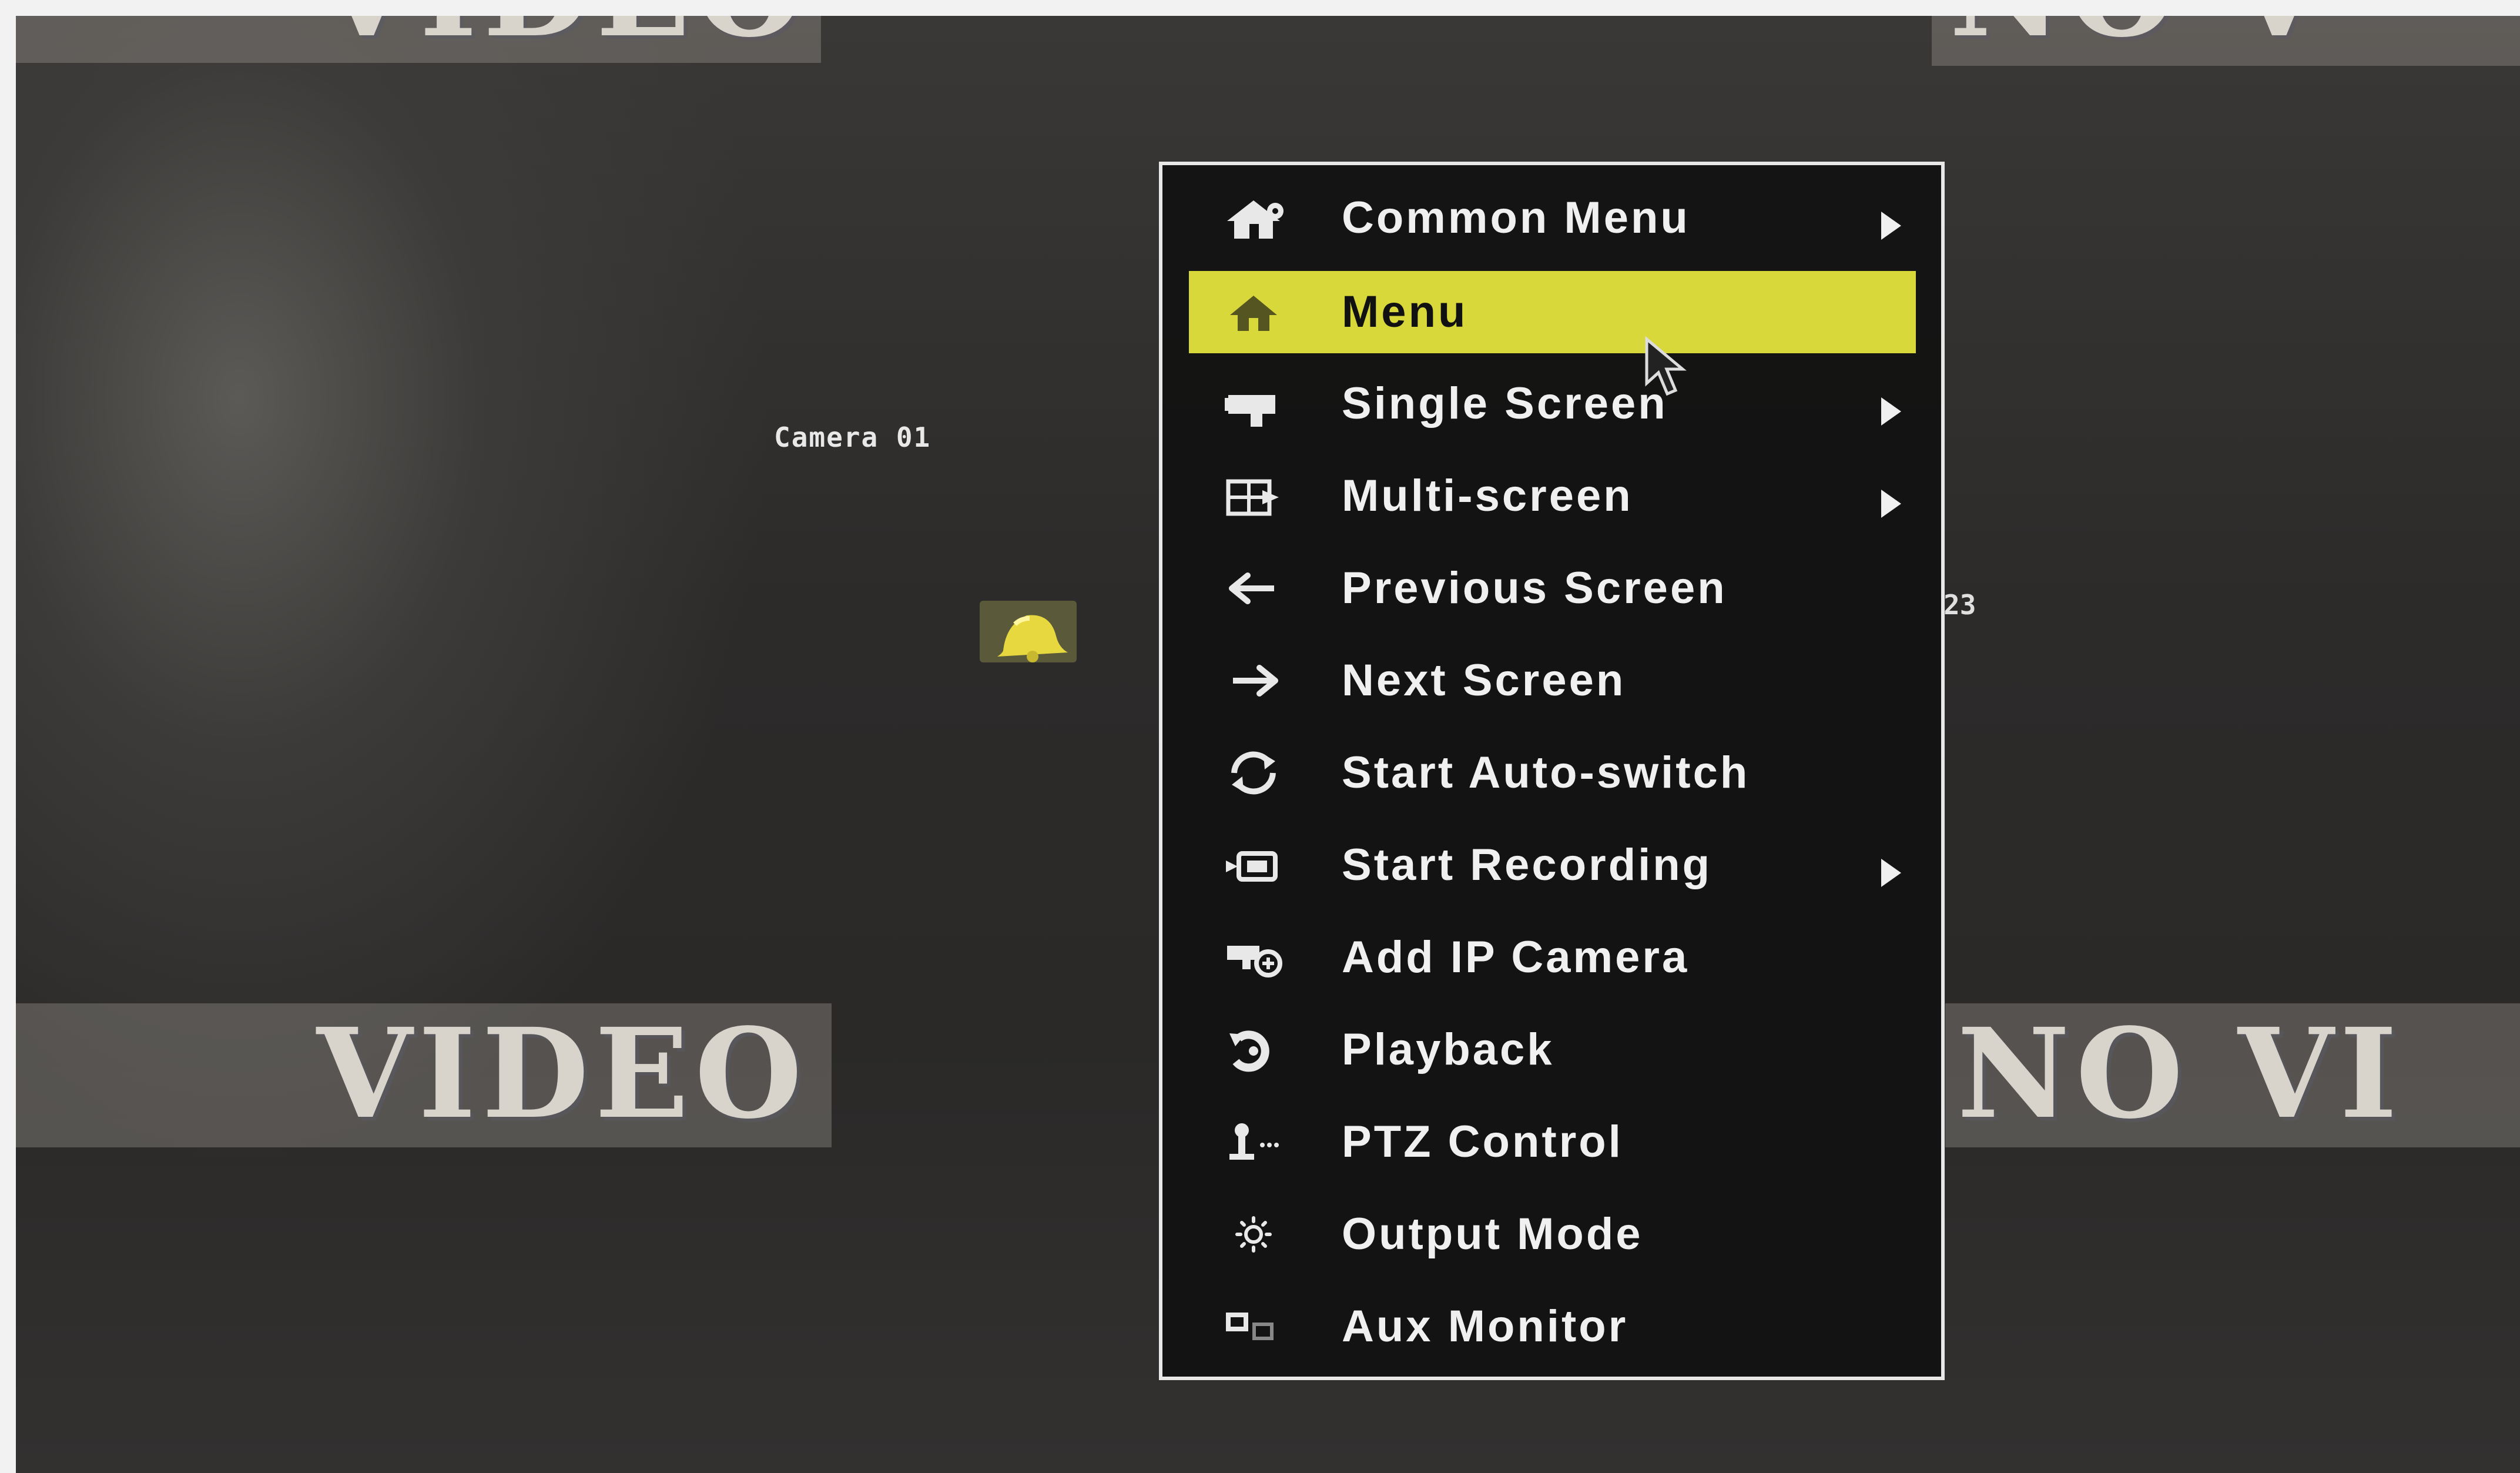 The height and width of the screenshot is (1473, 2520). What do you see at coordinates (1256, 496) in the screenshot?
I see `multi-screen-icon` at bounding box center [1256, 496].